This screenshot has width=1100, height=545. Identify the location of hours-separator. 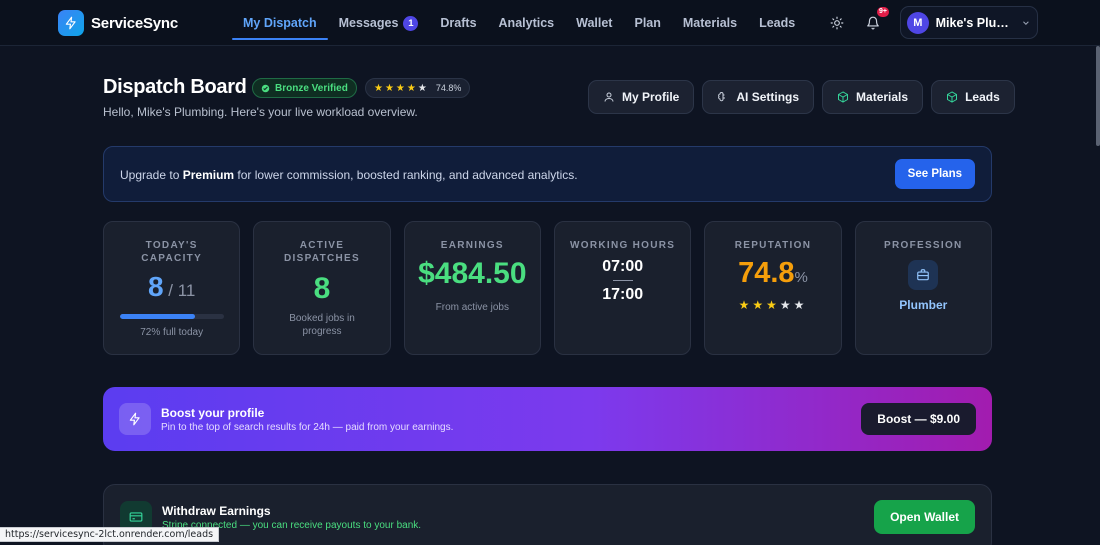
(622, 280).